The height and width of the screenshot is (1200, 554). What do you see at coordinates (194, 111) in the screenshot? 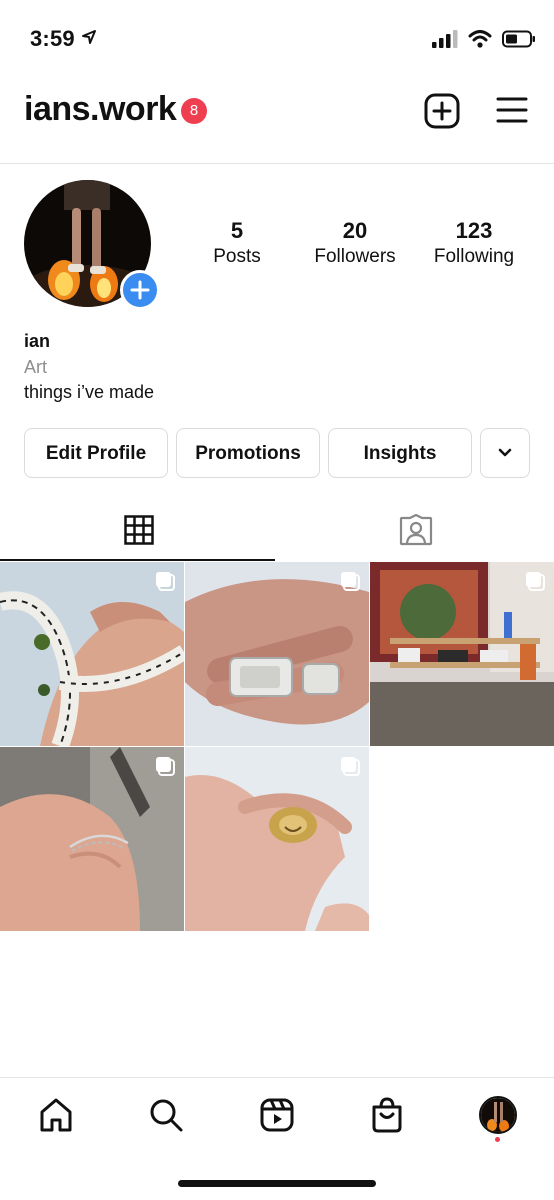
I see `notification-badge: 8` at bounding box center [194, 111].